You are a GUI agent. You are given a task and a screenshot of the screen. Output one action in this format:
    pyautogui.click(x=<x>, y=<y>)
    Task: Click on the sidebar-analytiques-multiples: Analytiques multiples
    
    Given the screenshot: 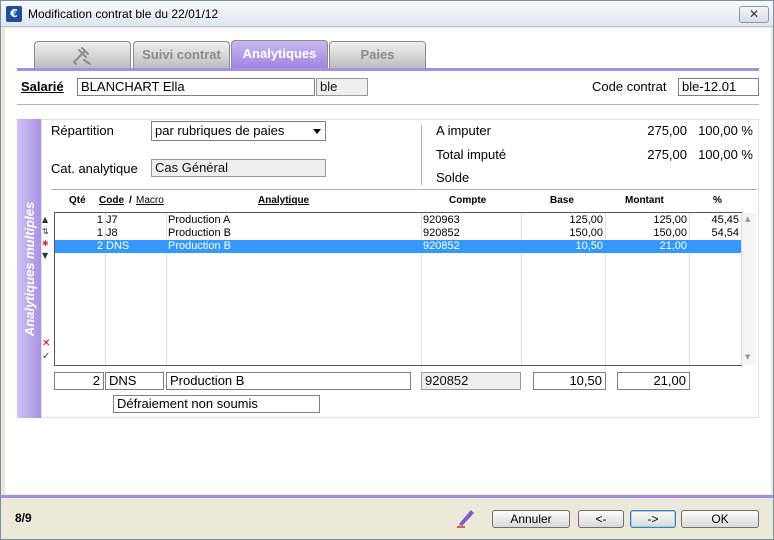 What is the action you would take?
    pyautogui.click(x=29, y=268)
    